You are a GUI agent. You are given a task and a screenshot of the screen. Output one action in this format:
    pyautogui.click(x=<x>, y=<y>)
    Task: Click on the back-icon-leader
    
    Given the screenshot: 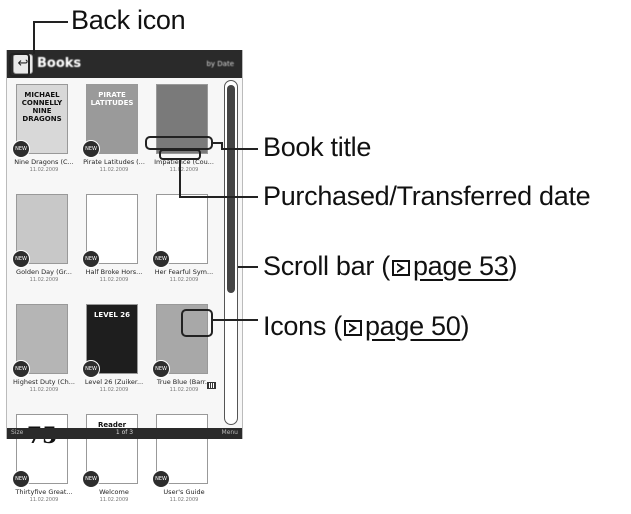 What is the action you would take?
    pyautogui.click(x=50, y=37)
    